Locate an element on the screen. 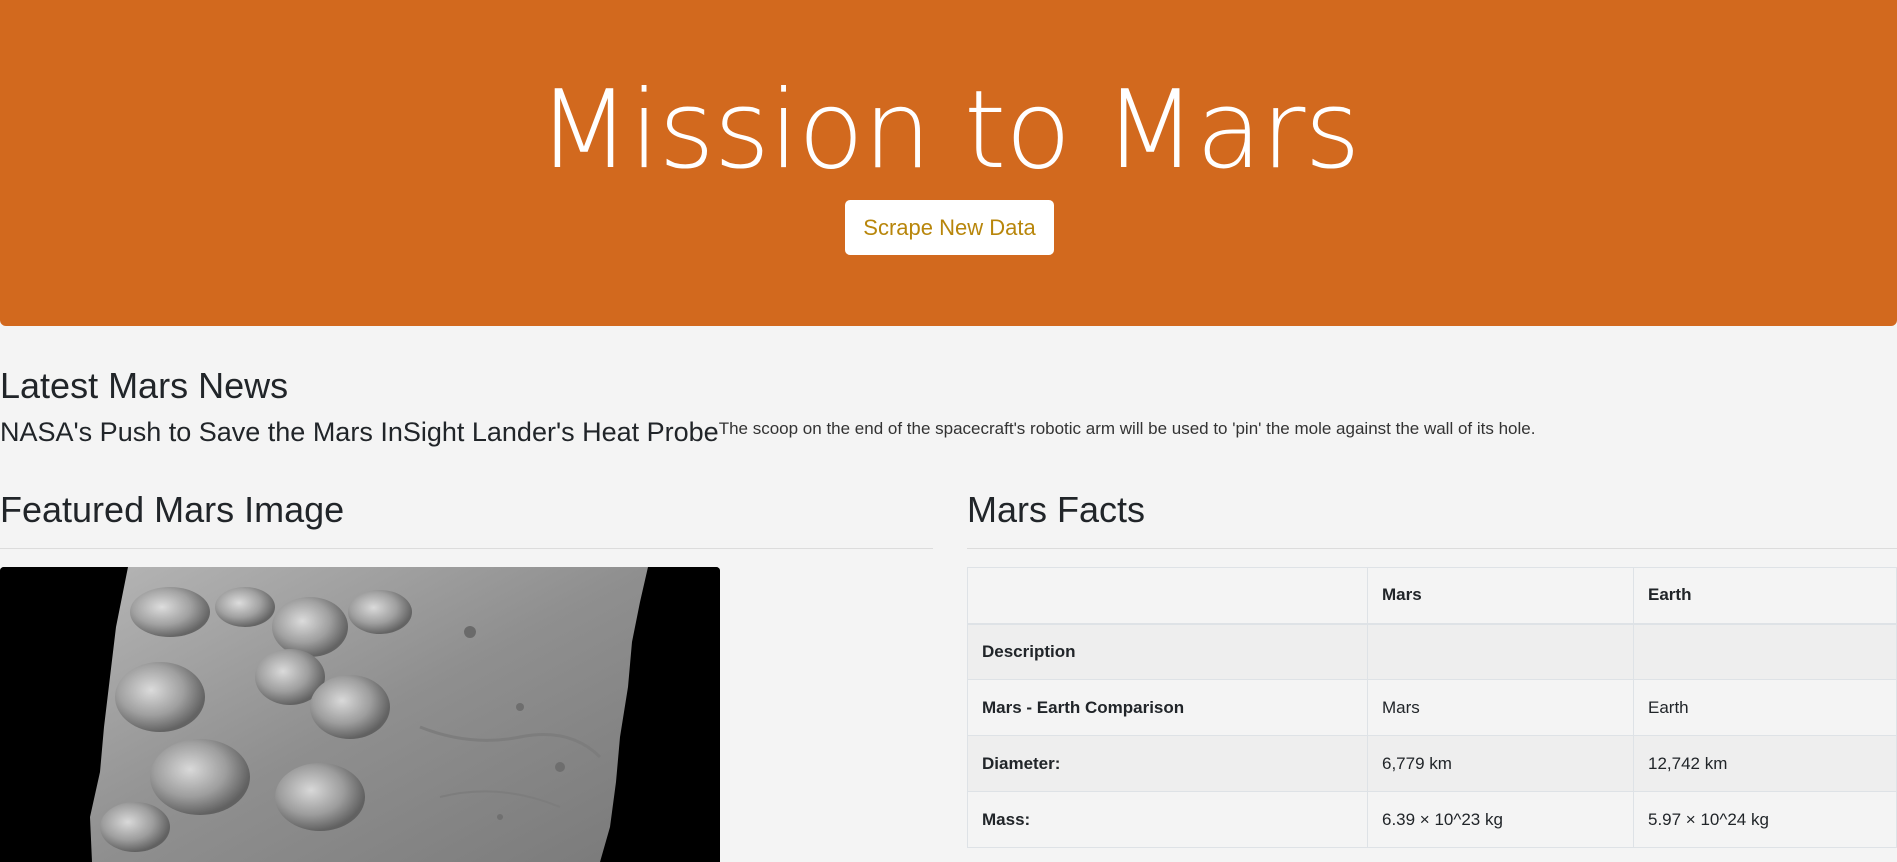 The height and width of the screenshot is (862, 1897). table-header-cell: Earth is located at coordinates (1765, 596).